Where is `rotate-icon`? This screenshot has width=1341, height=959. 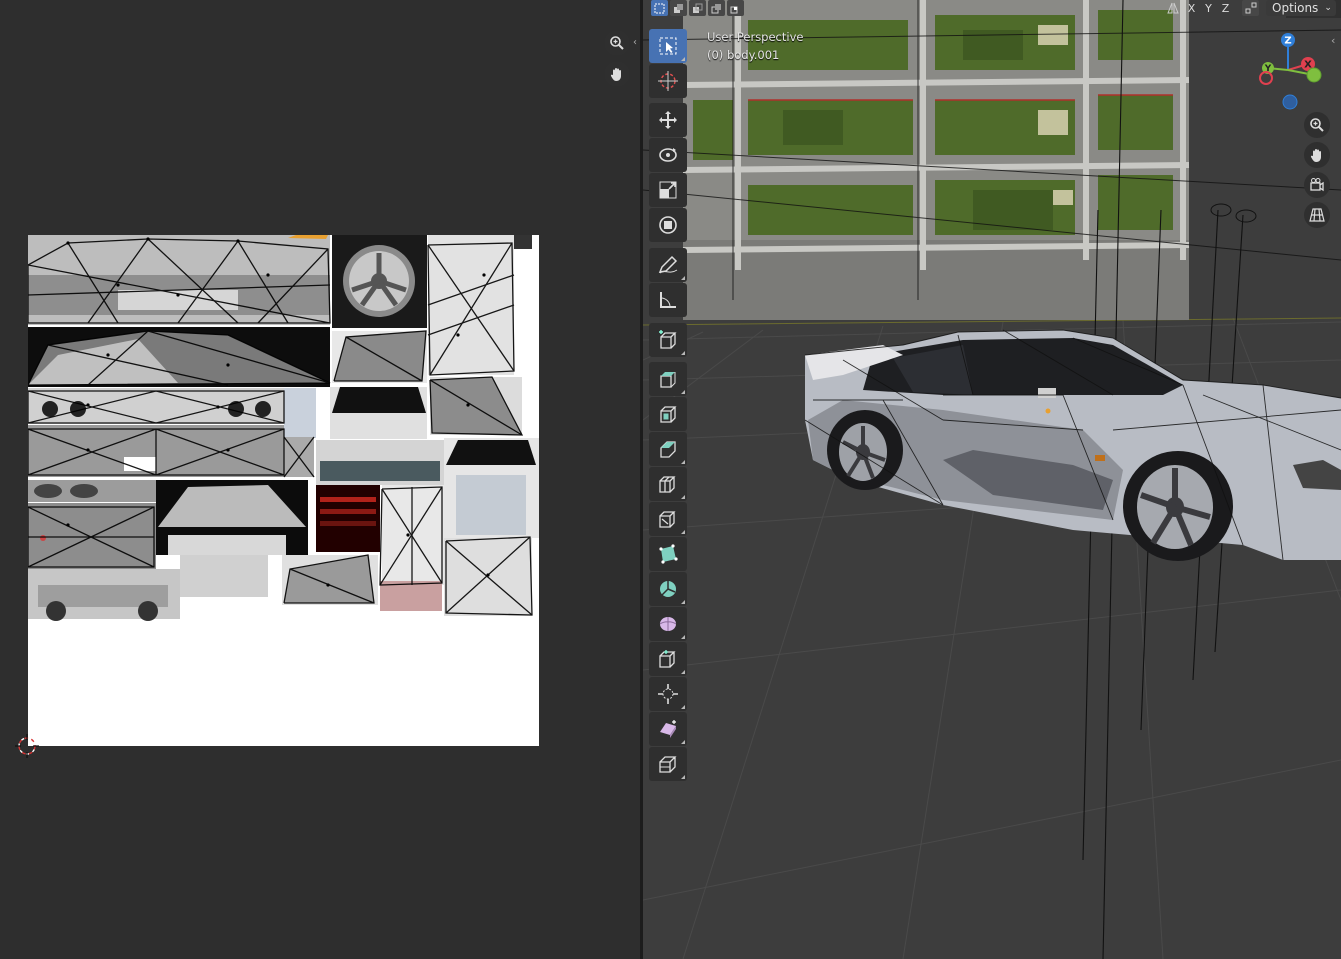 rotate-icon is located at coordinates (668, 155).